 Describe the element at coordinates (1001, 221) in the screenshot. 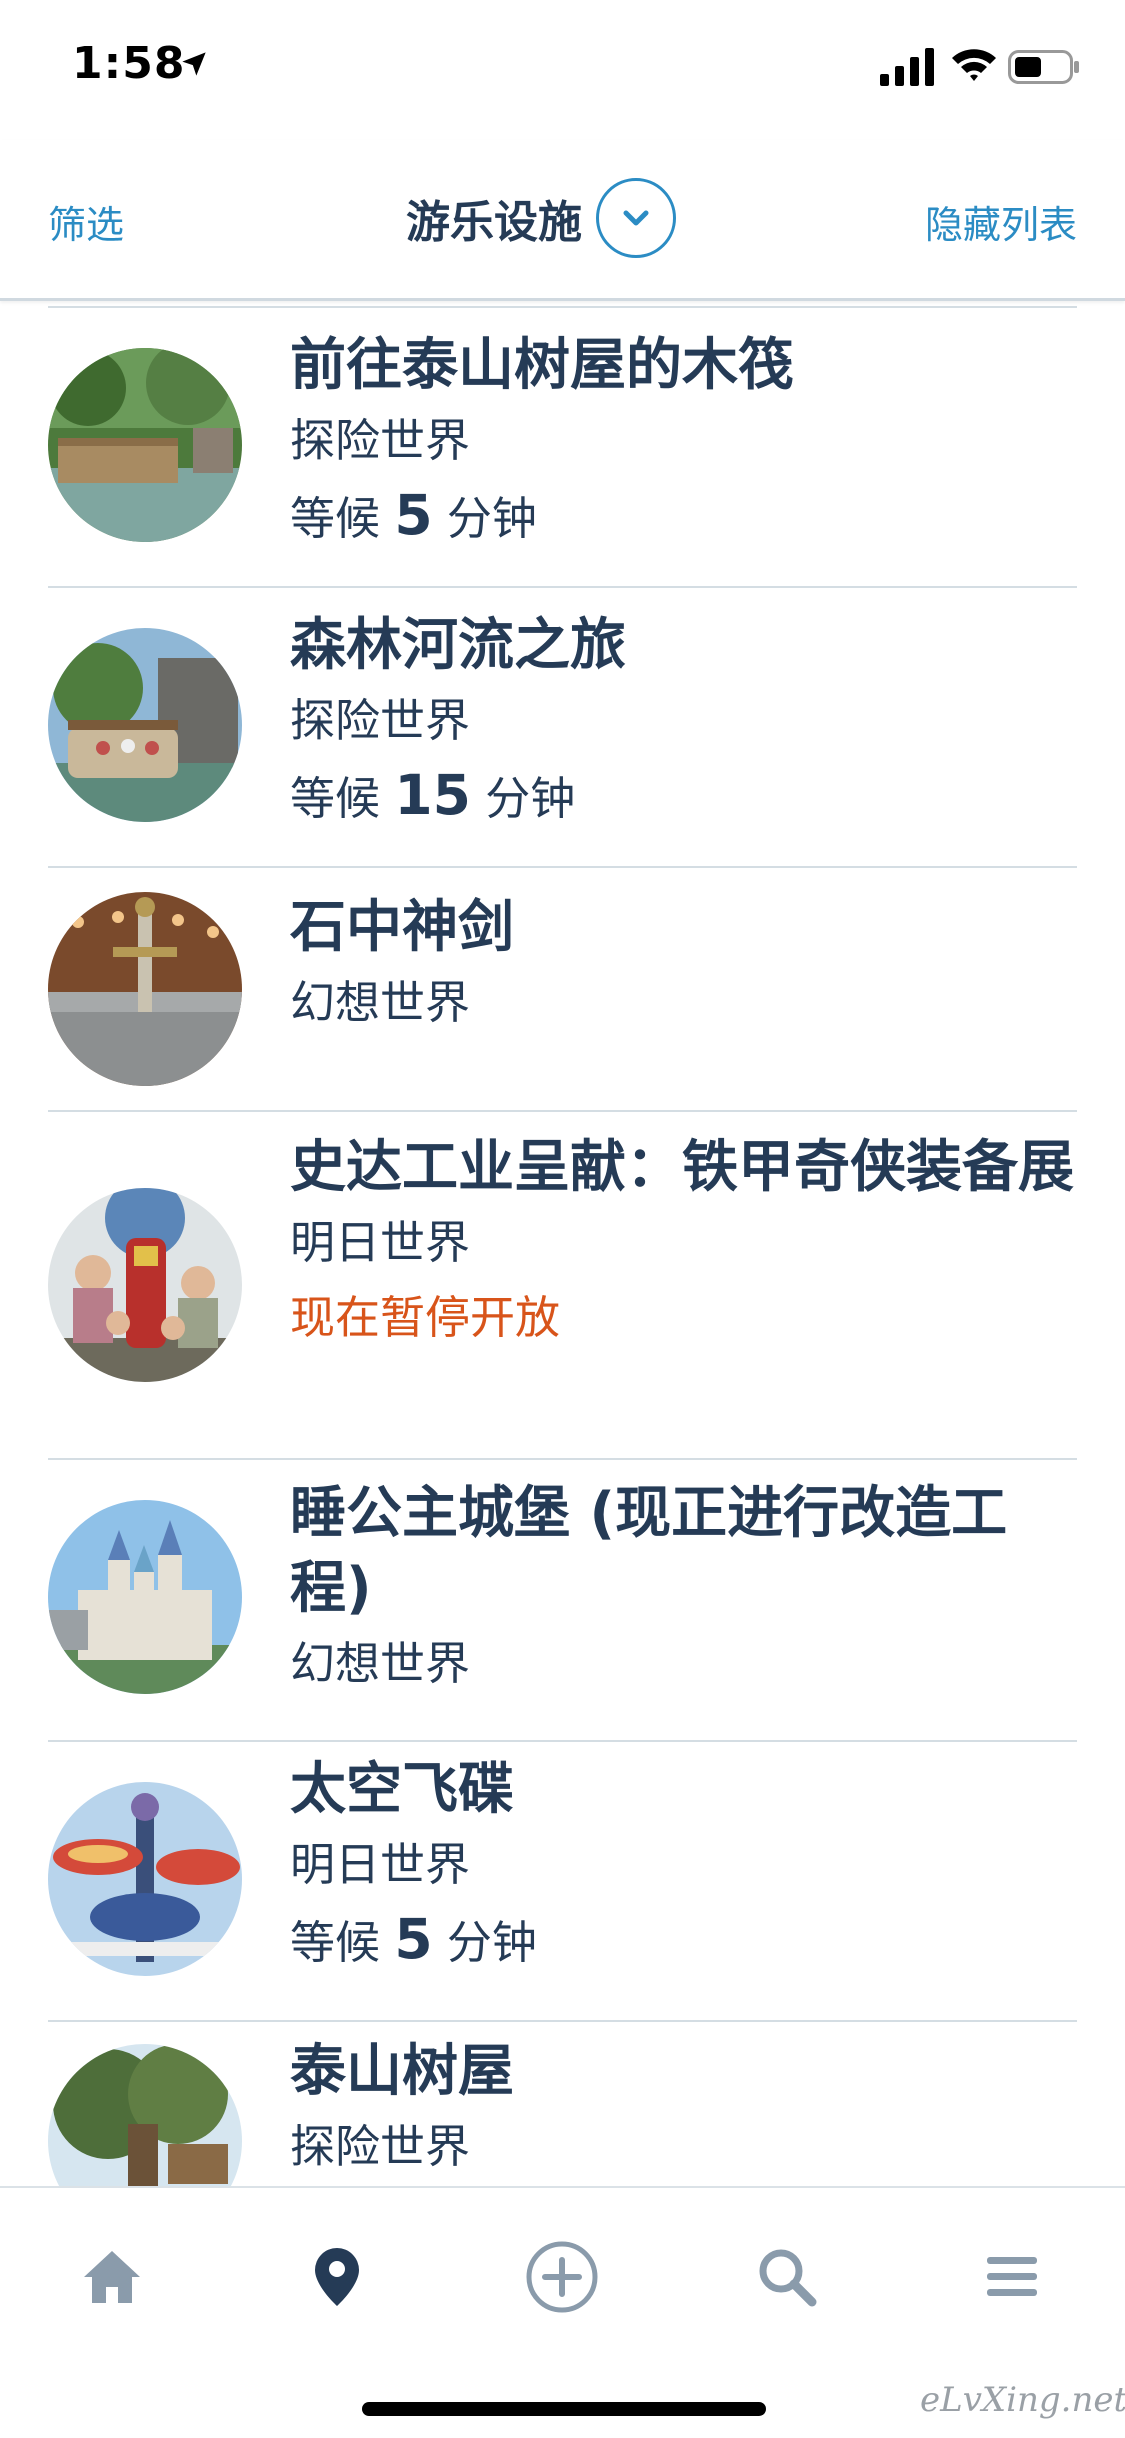

I see `hide-list-button: 隐藏列表` at that location.